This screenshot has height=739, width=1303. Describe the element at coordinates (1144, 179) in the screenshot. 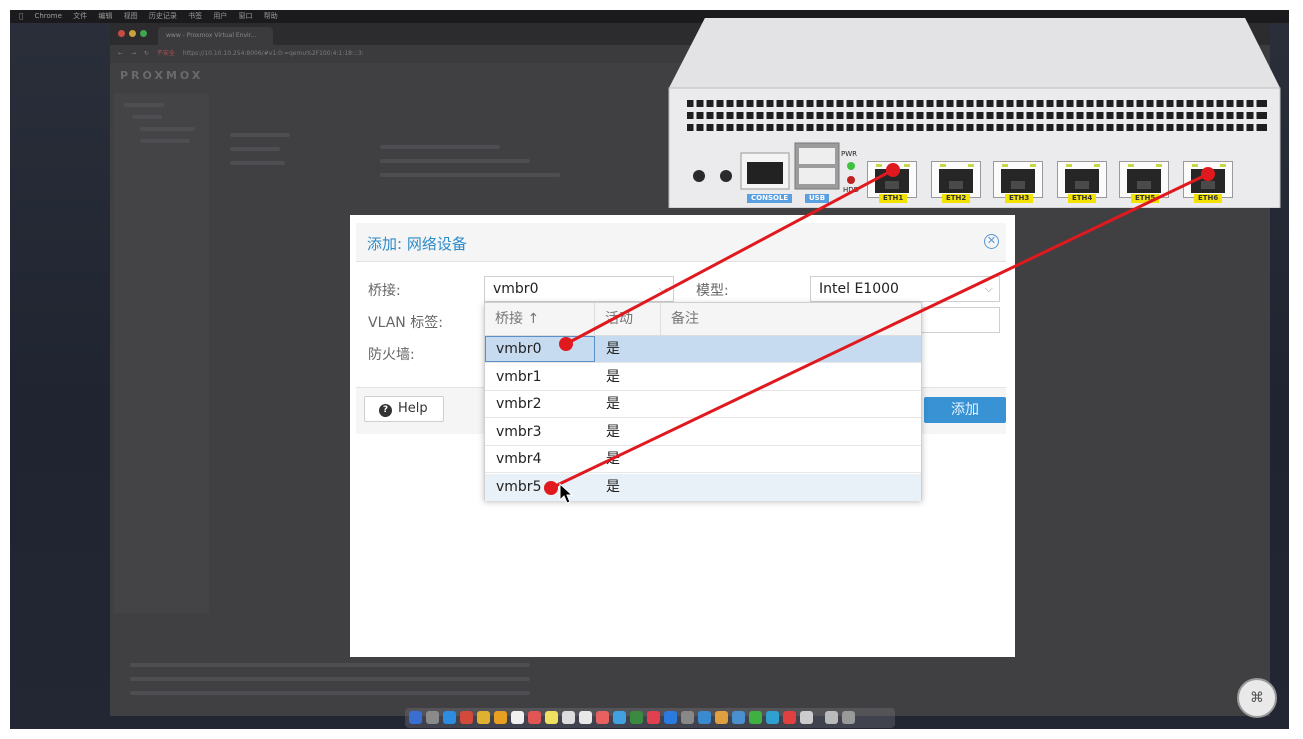

I see `eth5-port` at that location.